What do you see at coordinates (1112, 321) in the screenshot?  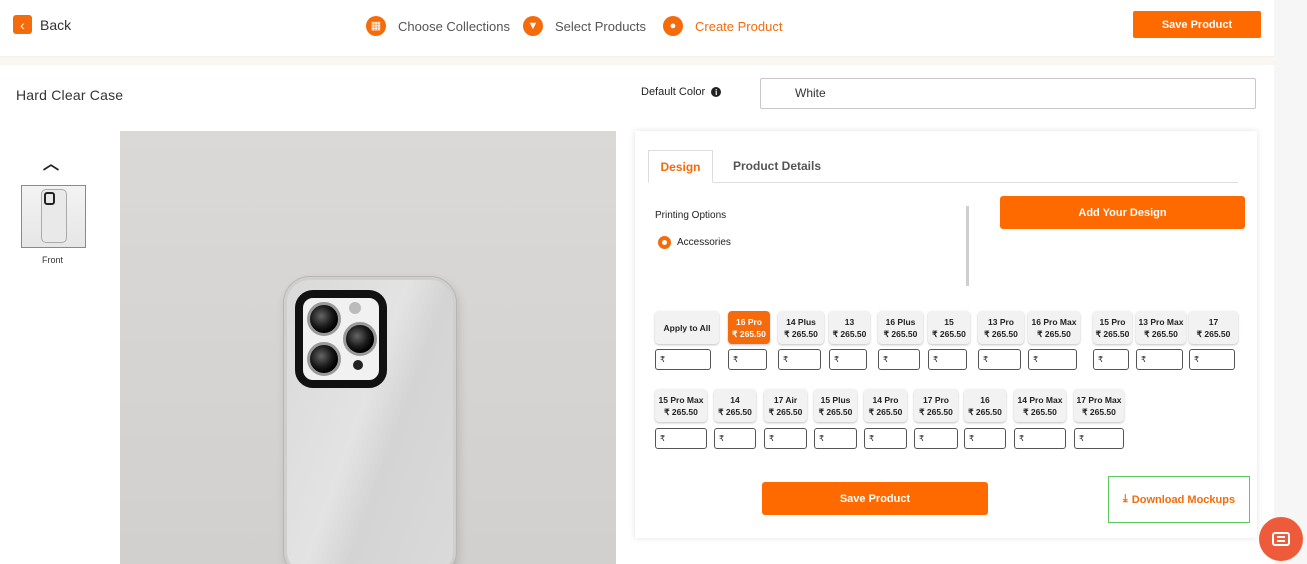 I see `variant-name: 15 Pro` at bounding box center [1112, 321].